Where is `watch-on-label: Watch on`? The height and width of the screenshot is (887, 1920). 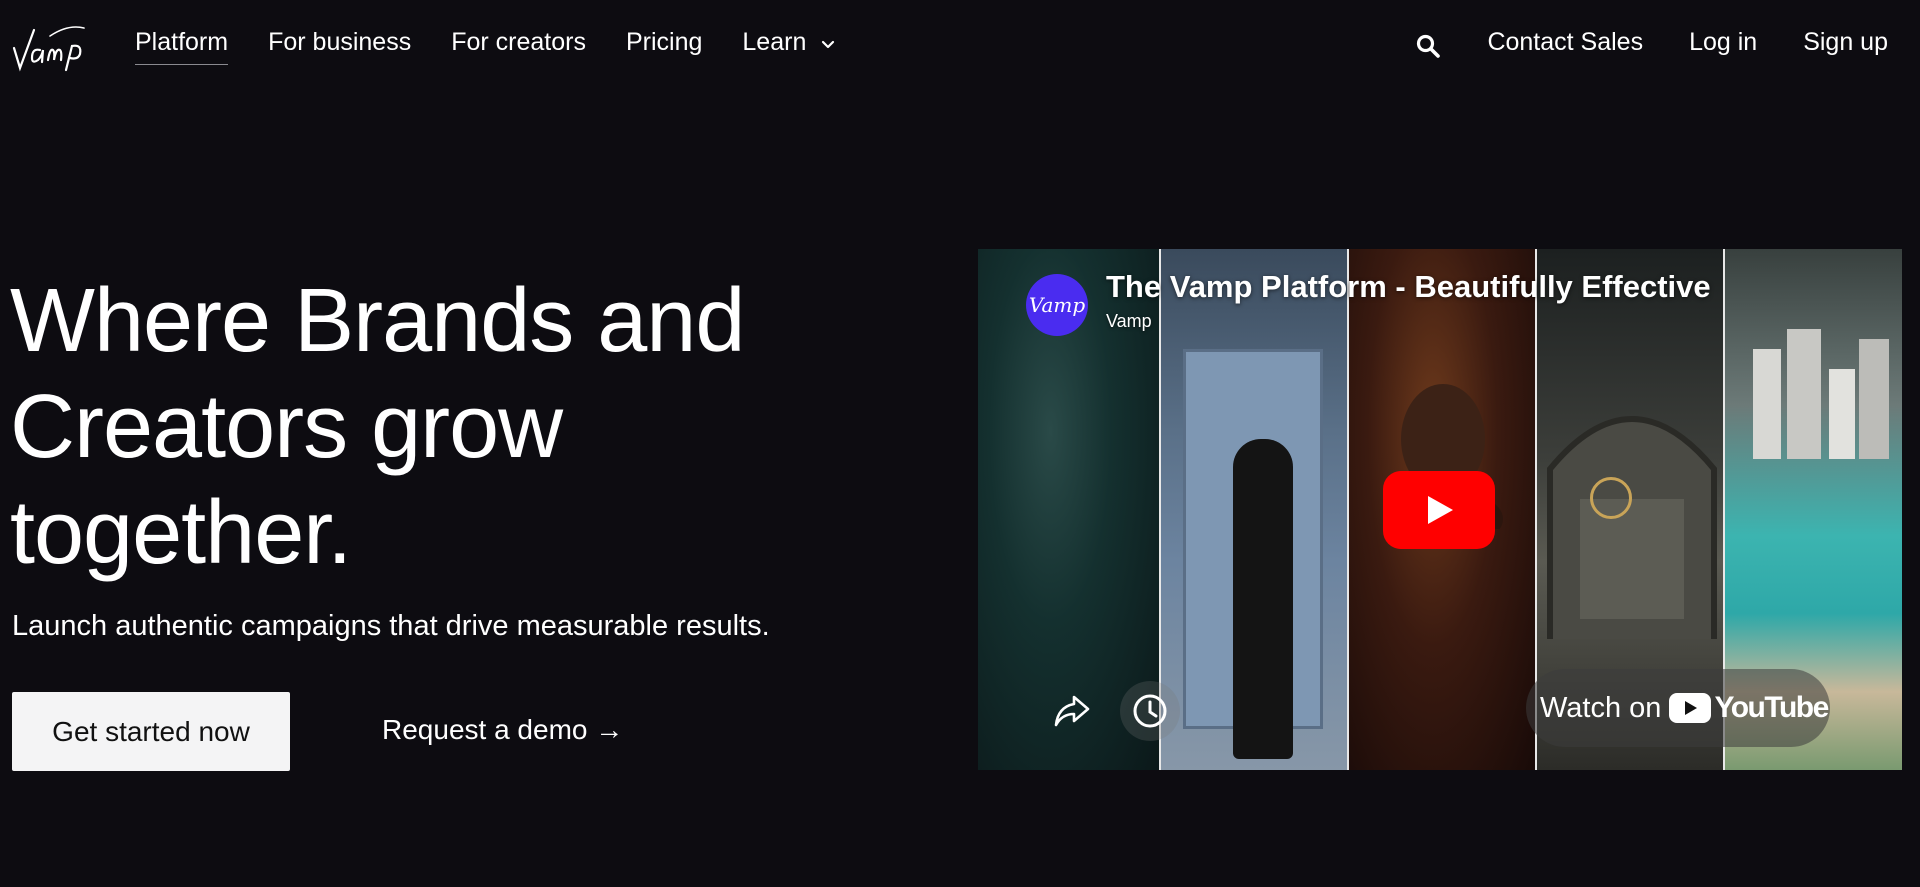
watch-on-label: Watch on is located at coordinates (1601, 707).